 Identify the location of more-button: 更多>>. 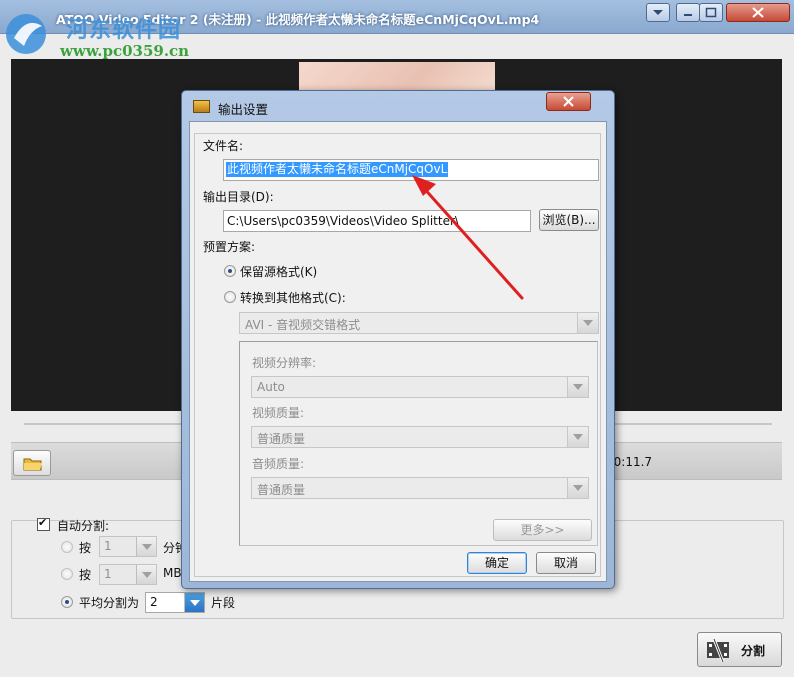
(542, 530).